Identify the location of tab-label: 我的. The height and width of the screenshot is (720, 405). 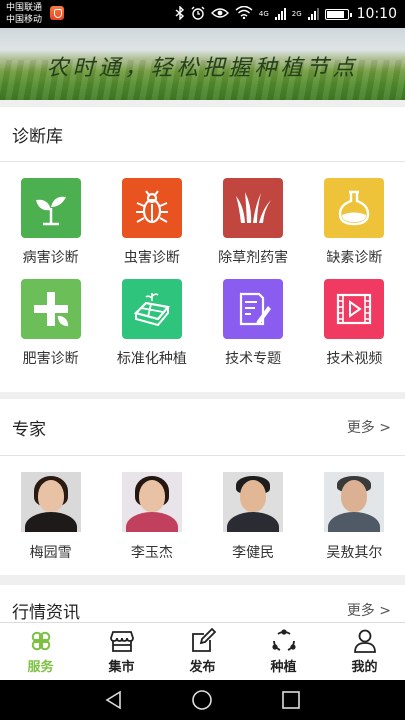
(364, 667).